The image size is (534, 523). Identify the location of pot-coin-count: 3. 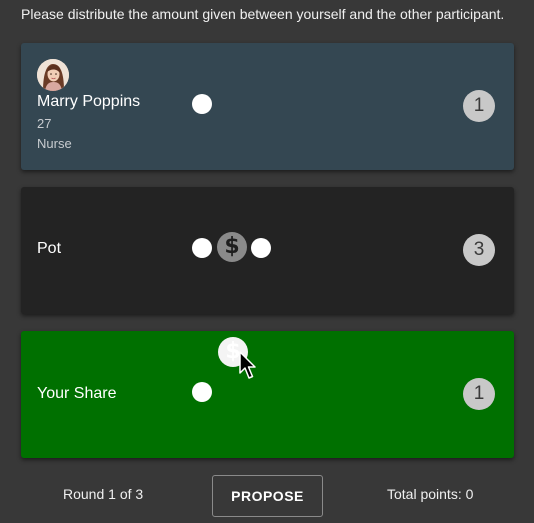
(479, 250).